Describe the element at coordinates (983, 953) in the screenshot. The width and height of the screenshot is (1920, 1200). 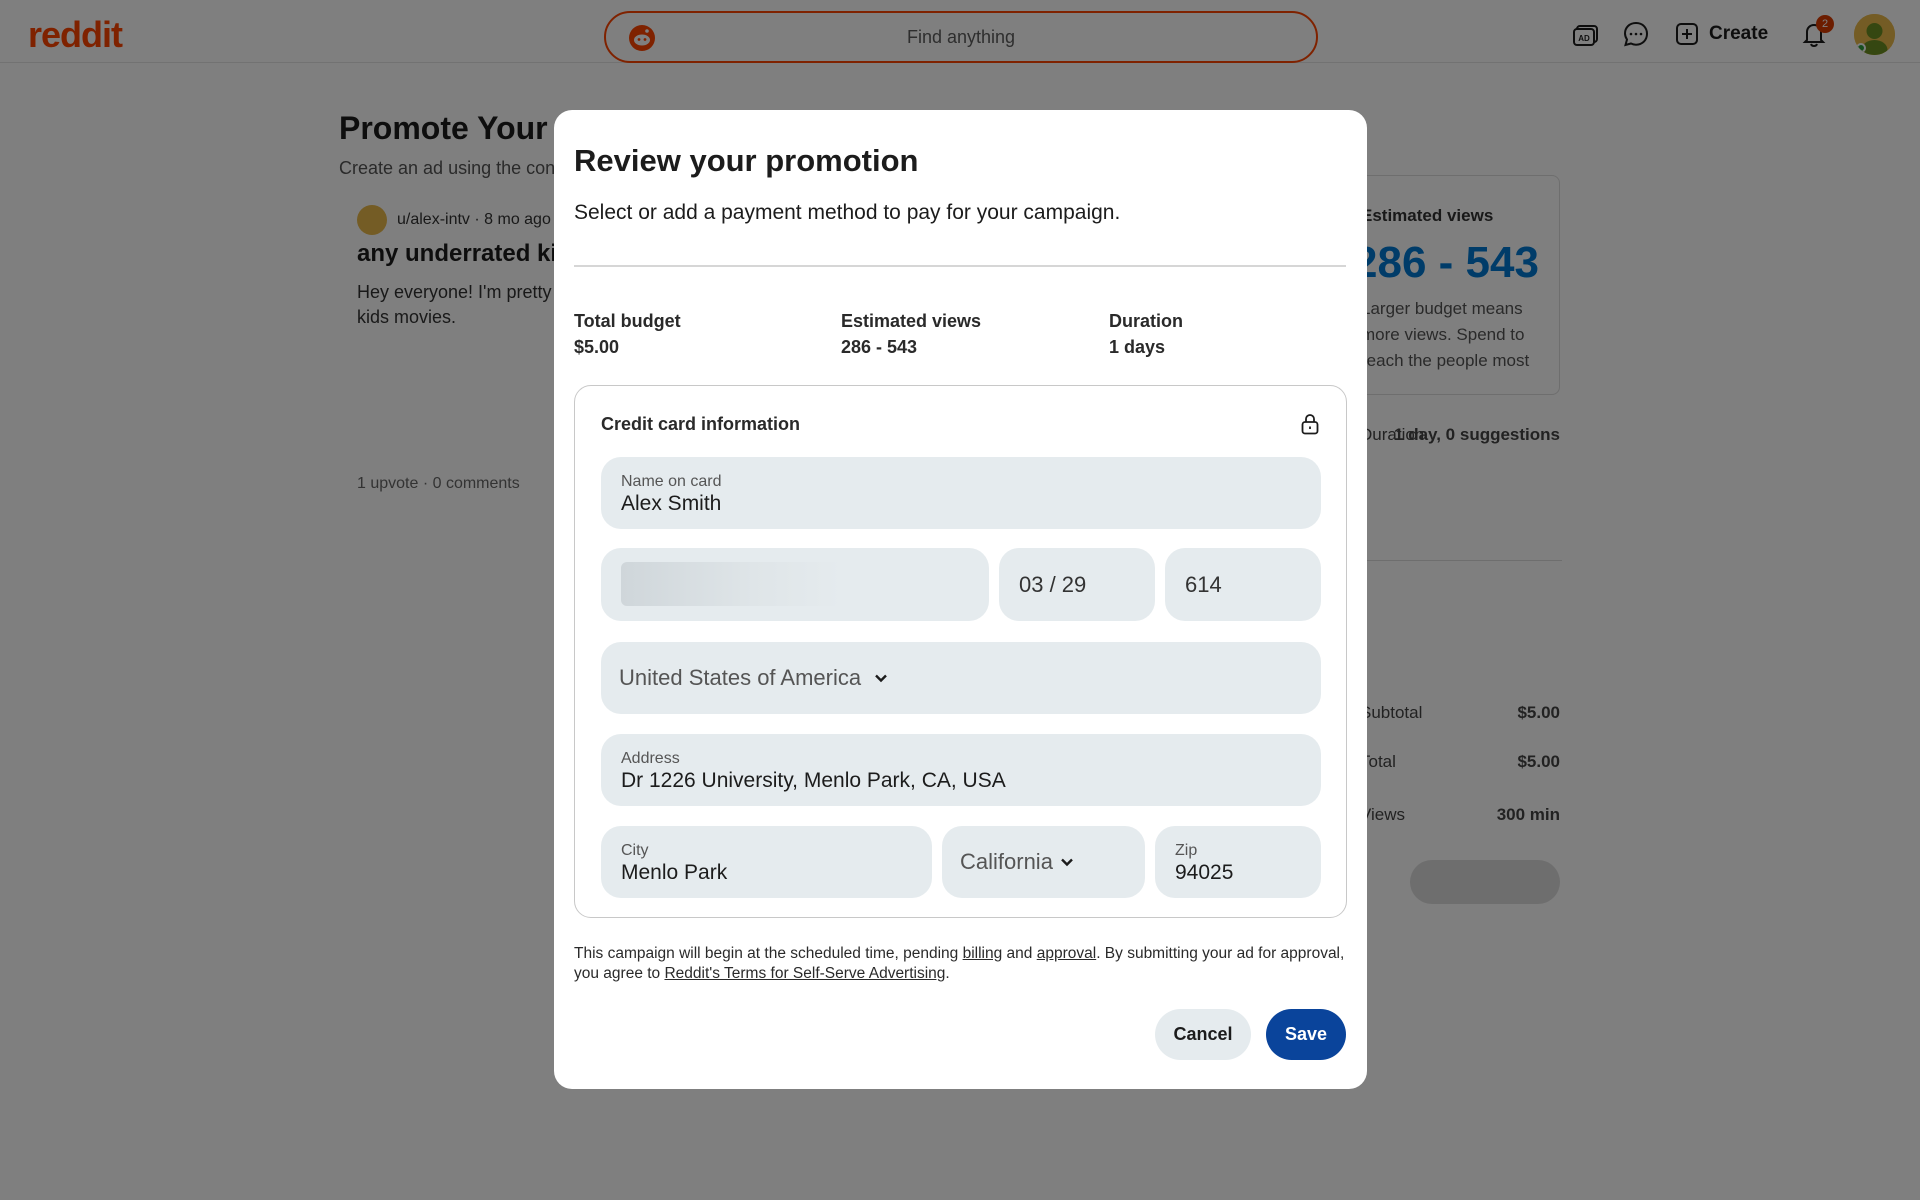
I see `billing-link: billing` at that location.